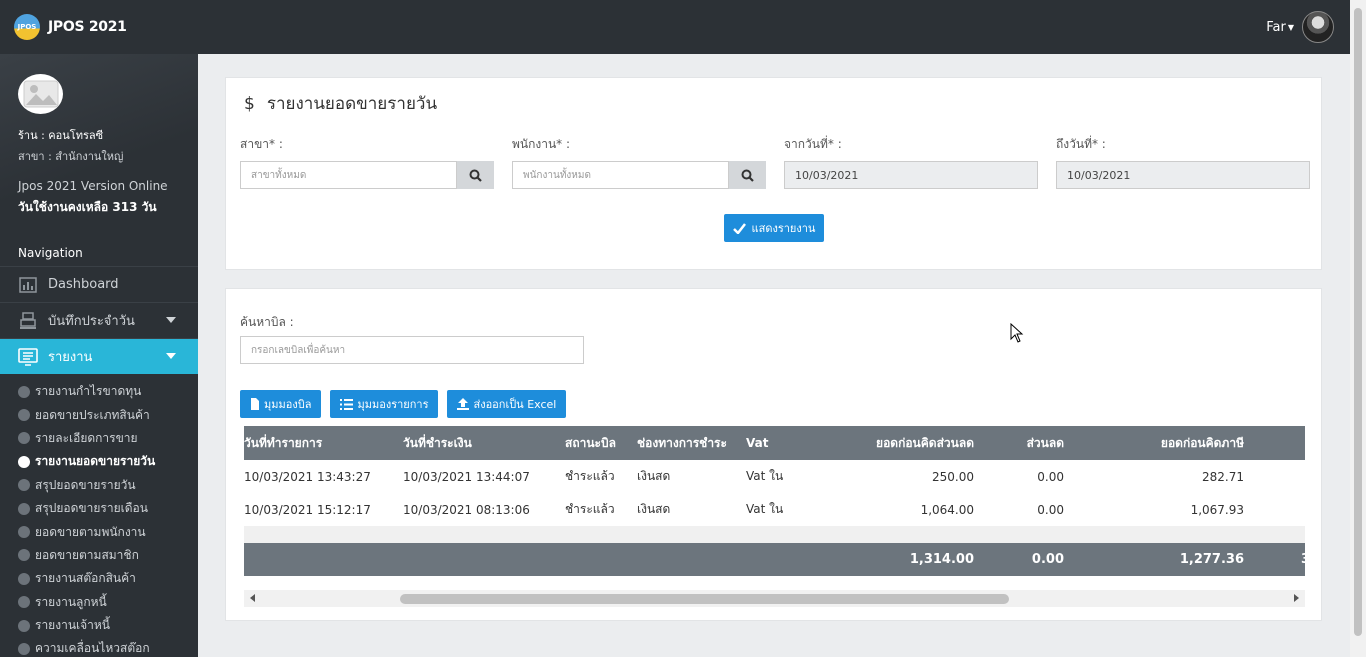 The width and height of the screenshot is (1366, 657). Describe the element at coordinates (283, 443) in the screenshot. I see `col-header: วันที่ทำรายการ` at that location.